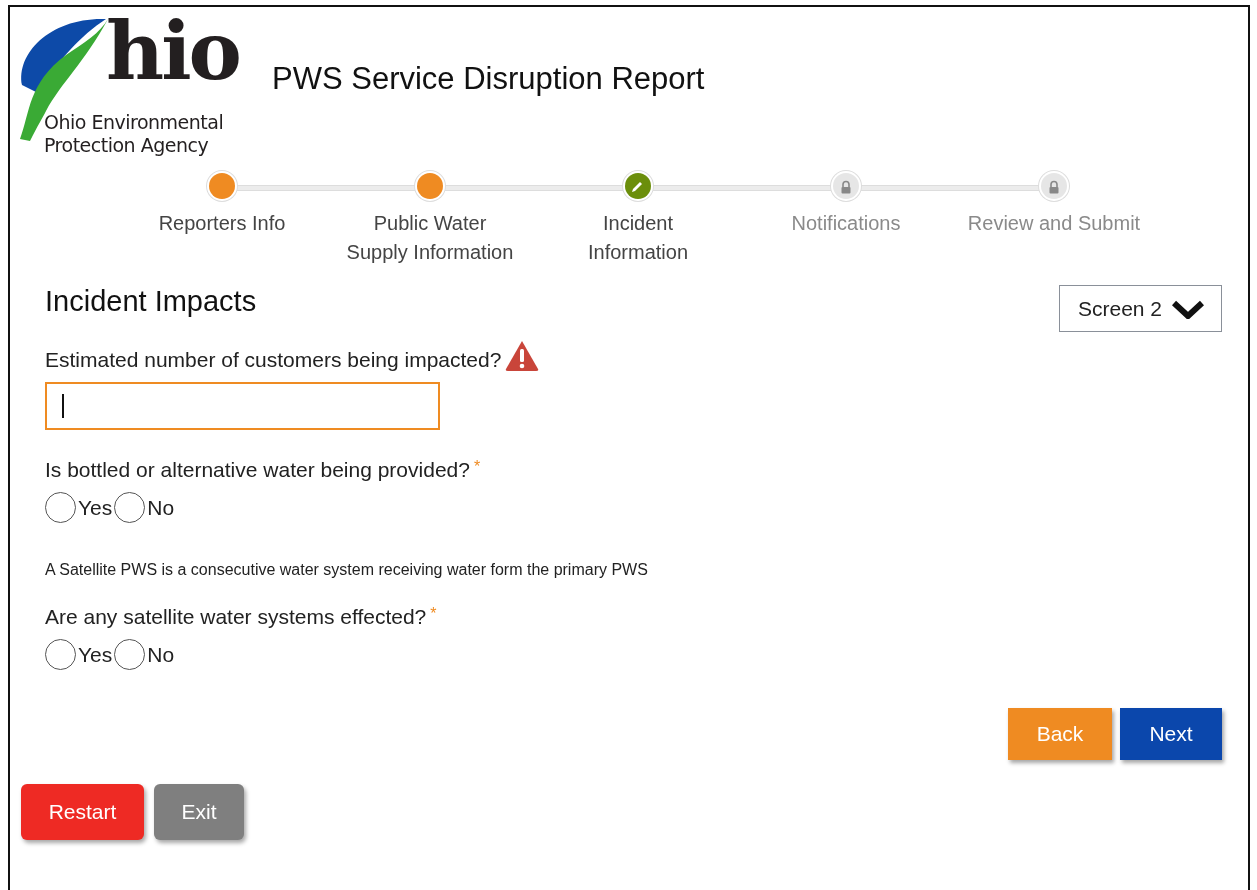 The width and height of the screenshot is (1257, 890). Describe the element at coordinates (82, 812) in the screenshot. I see `restart-button: Restart` at that location.